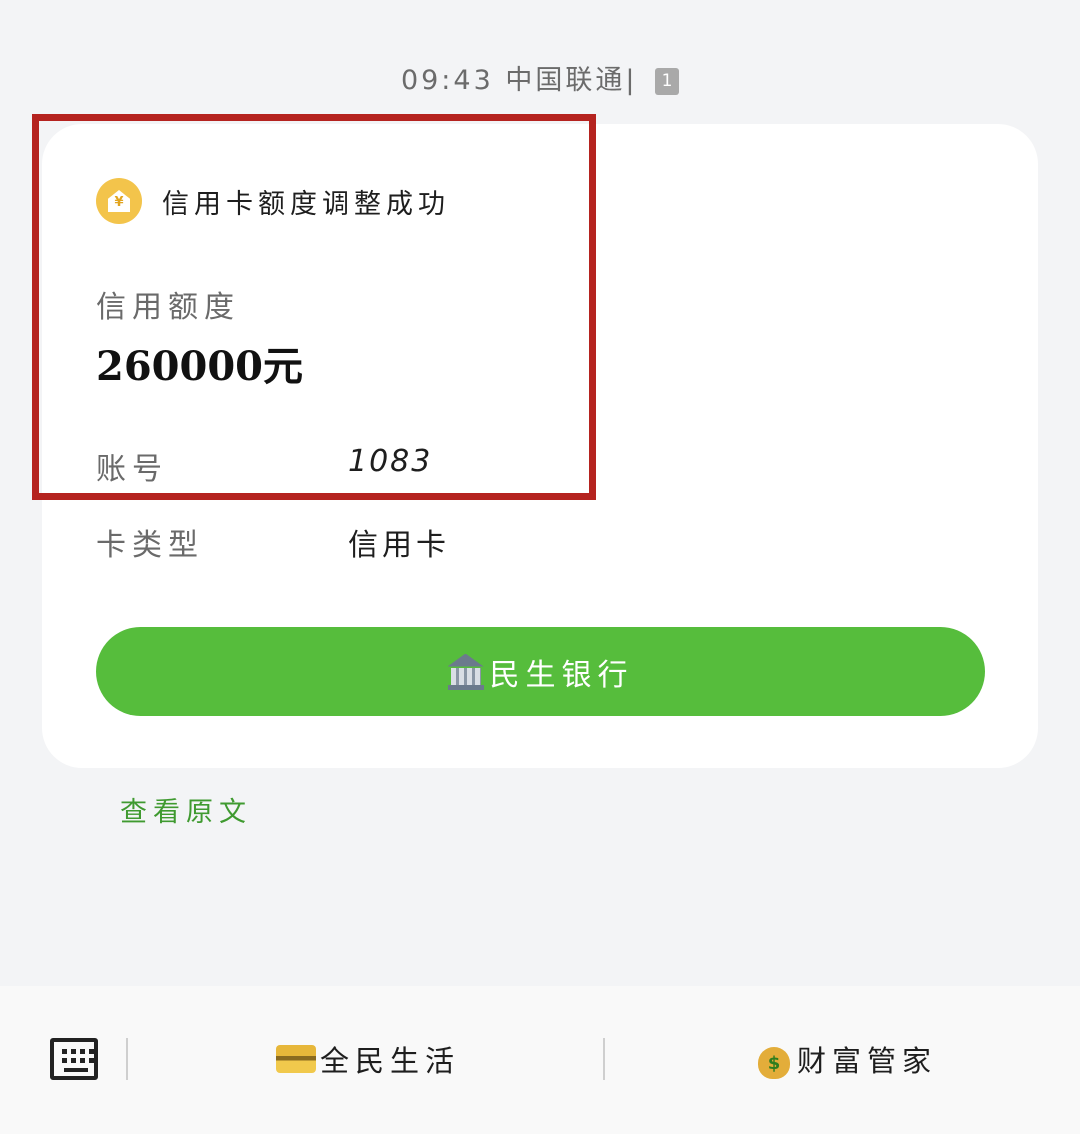 The height and width of the screenshot is (1134, 1080). Describe the element at coordinates (561, 675) in the screenshot. I see `bank-button-label: 民生银行` at that location.